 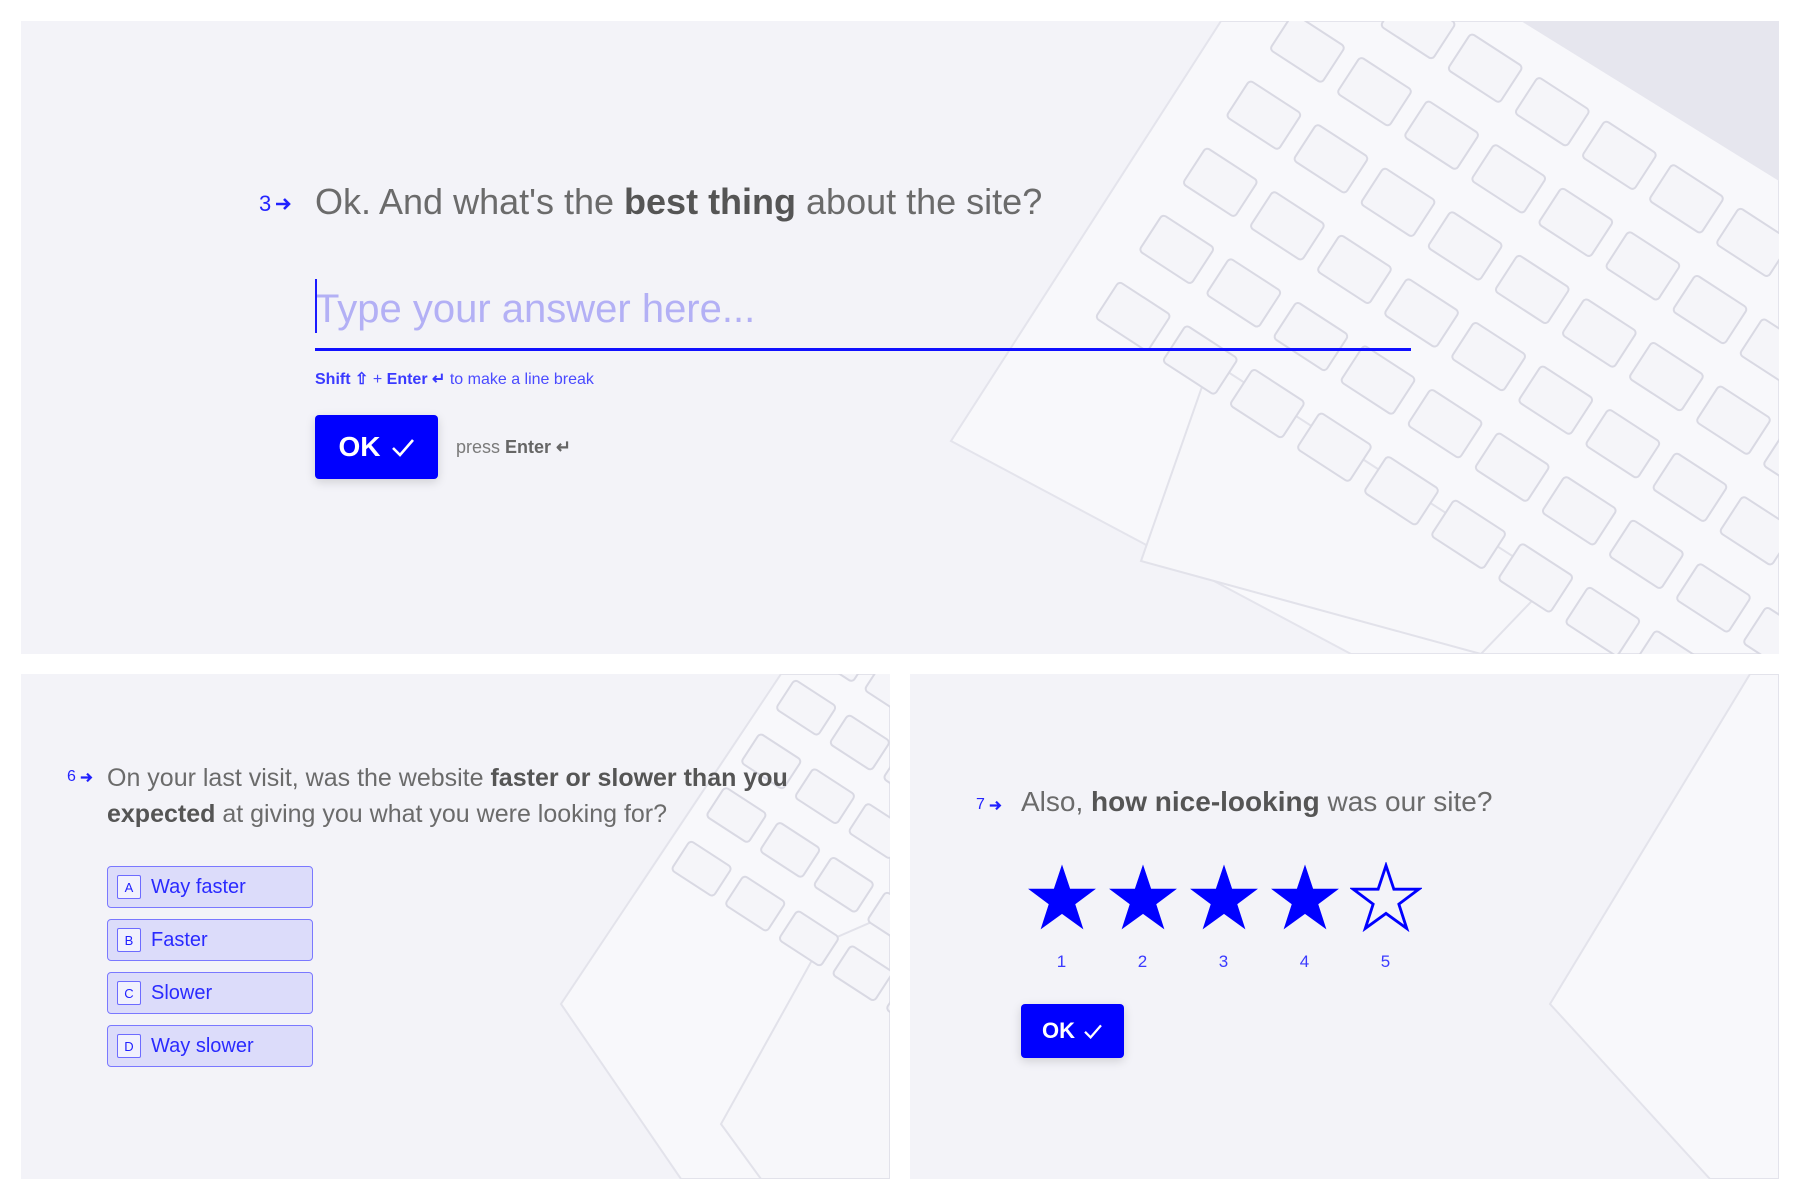 I want to click on answer-input, so click(x=863, y=309).